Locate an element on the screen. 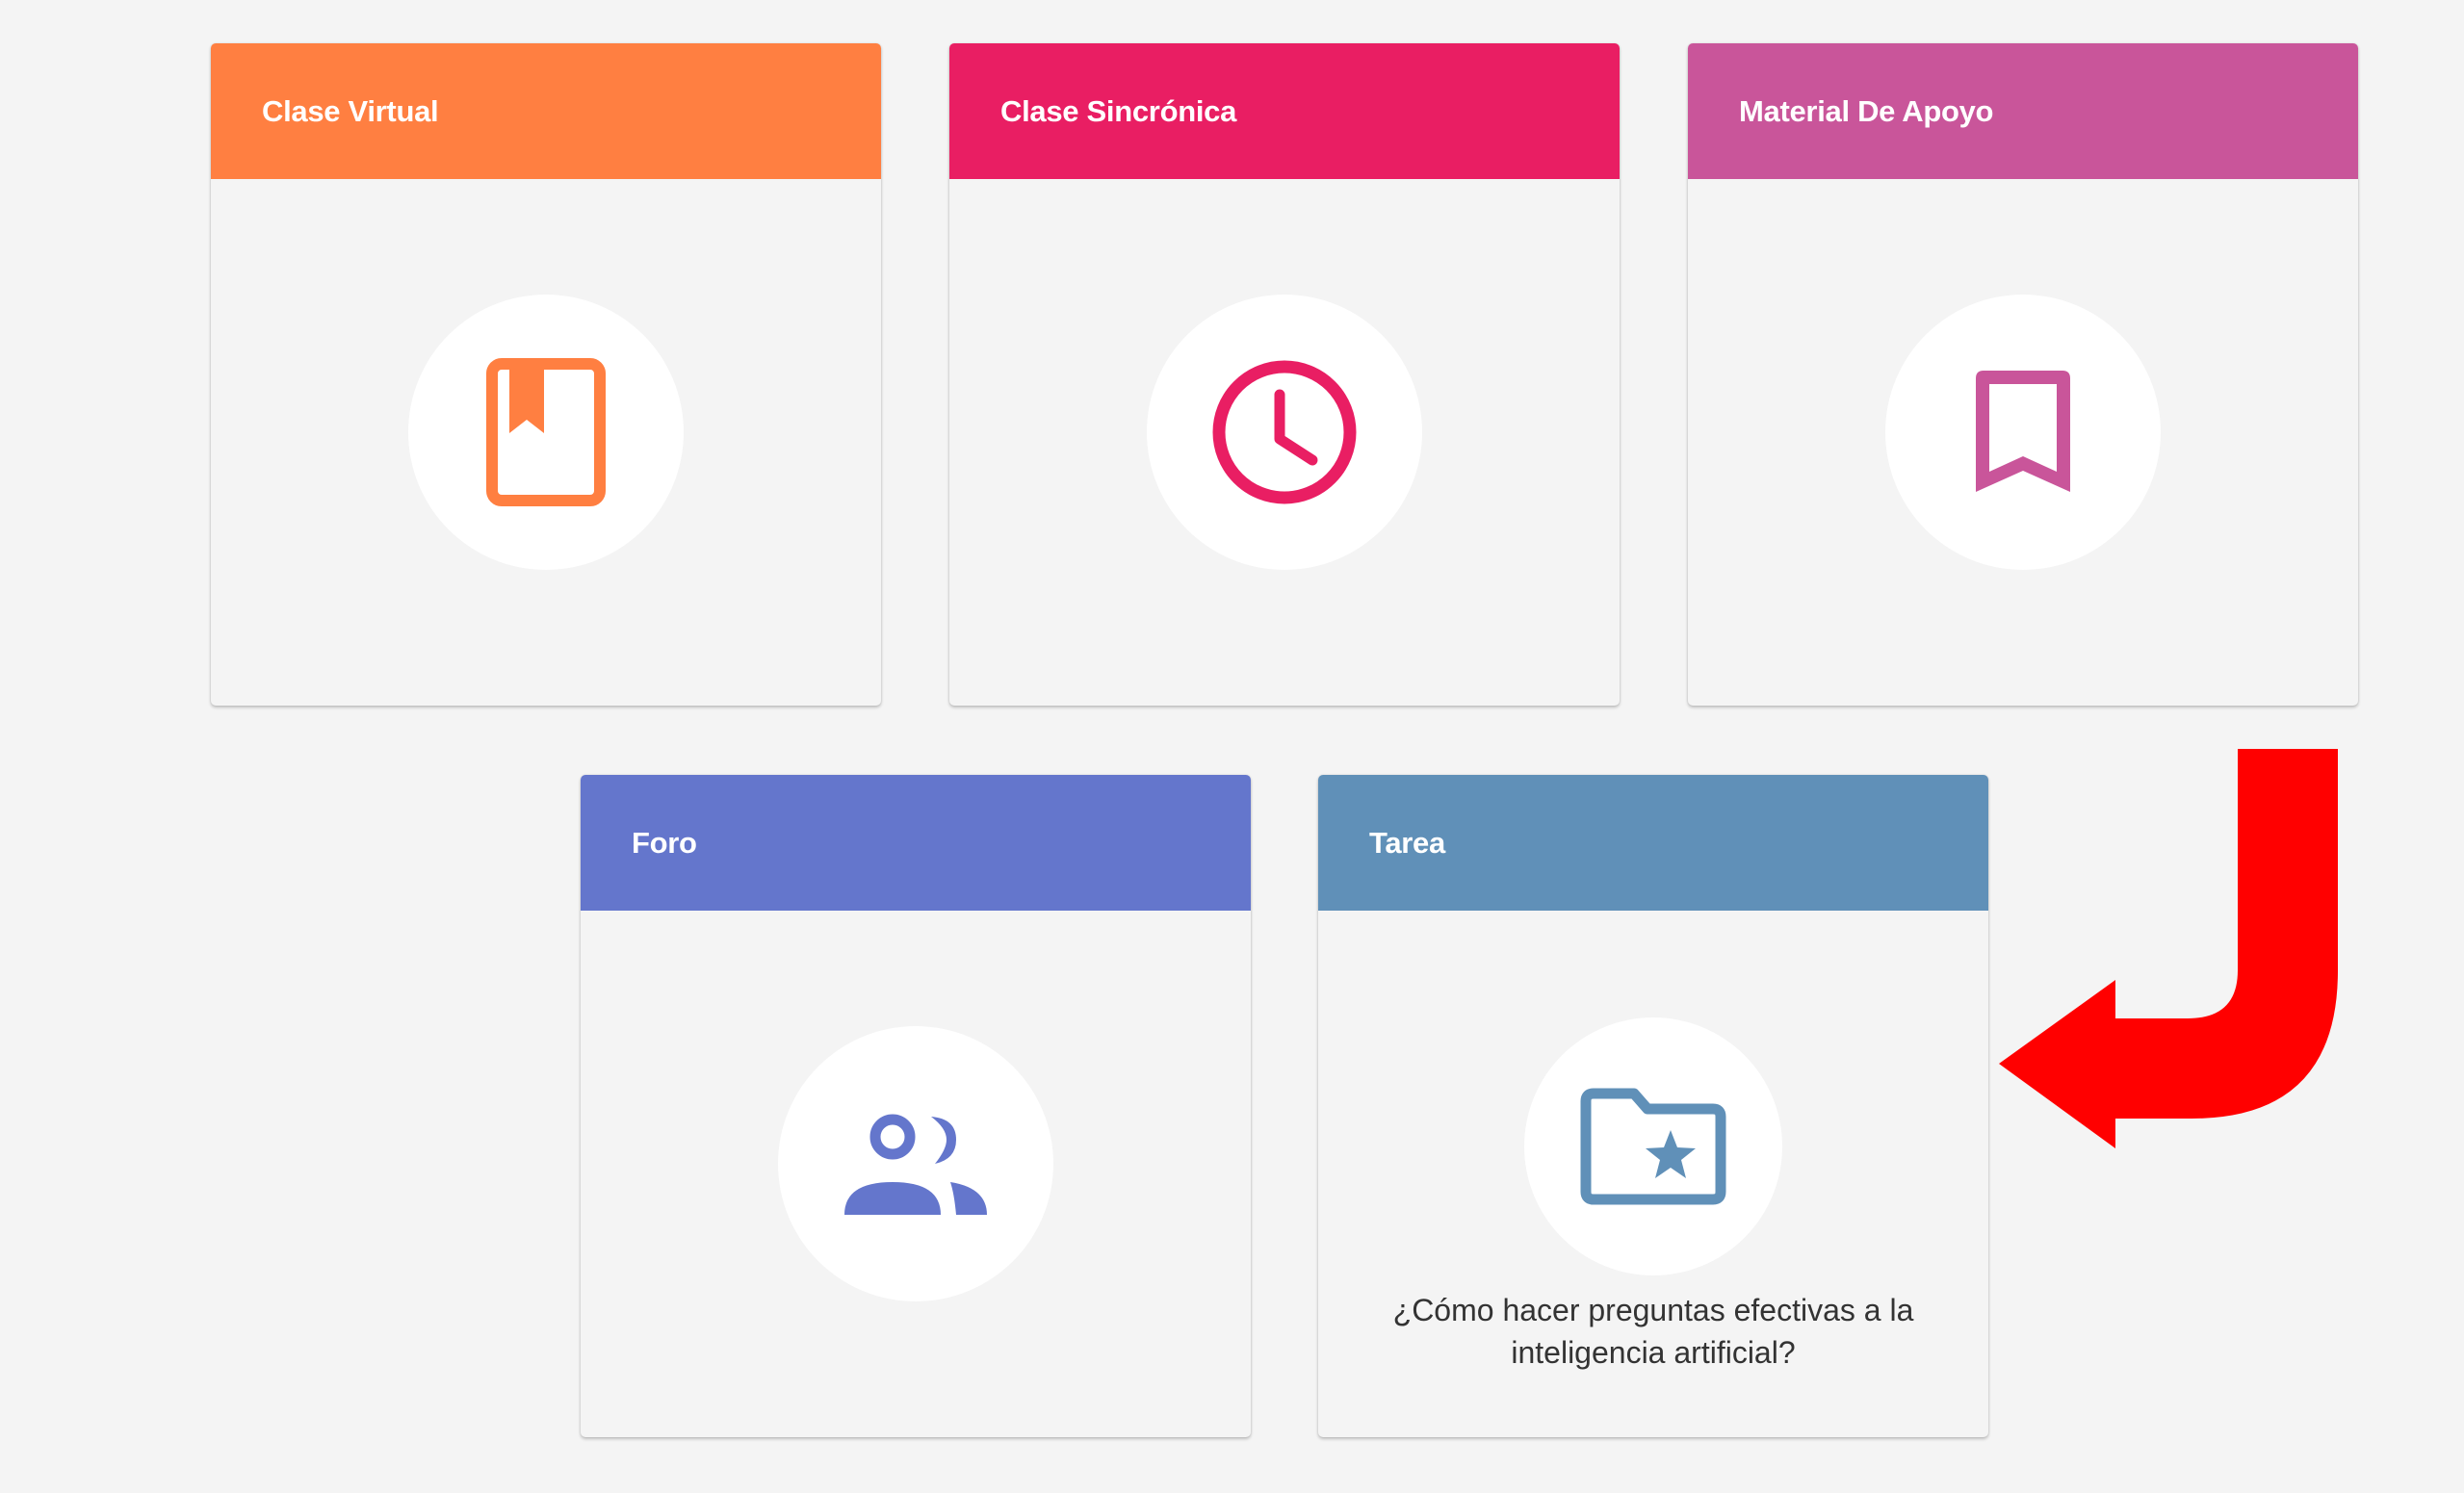 The height and width of the screenshot is (1493, 2464). card-title: Clase Sincrónica is located at coordinates (1118, 110).